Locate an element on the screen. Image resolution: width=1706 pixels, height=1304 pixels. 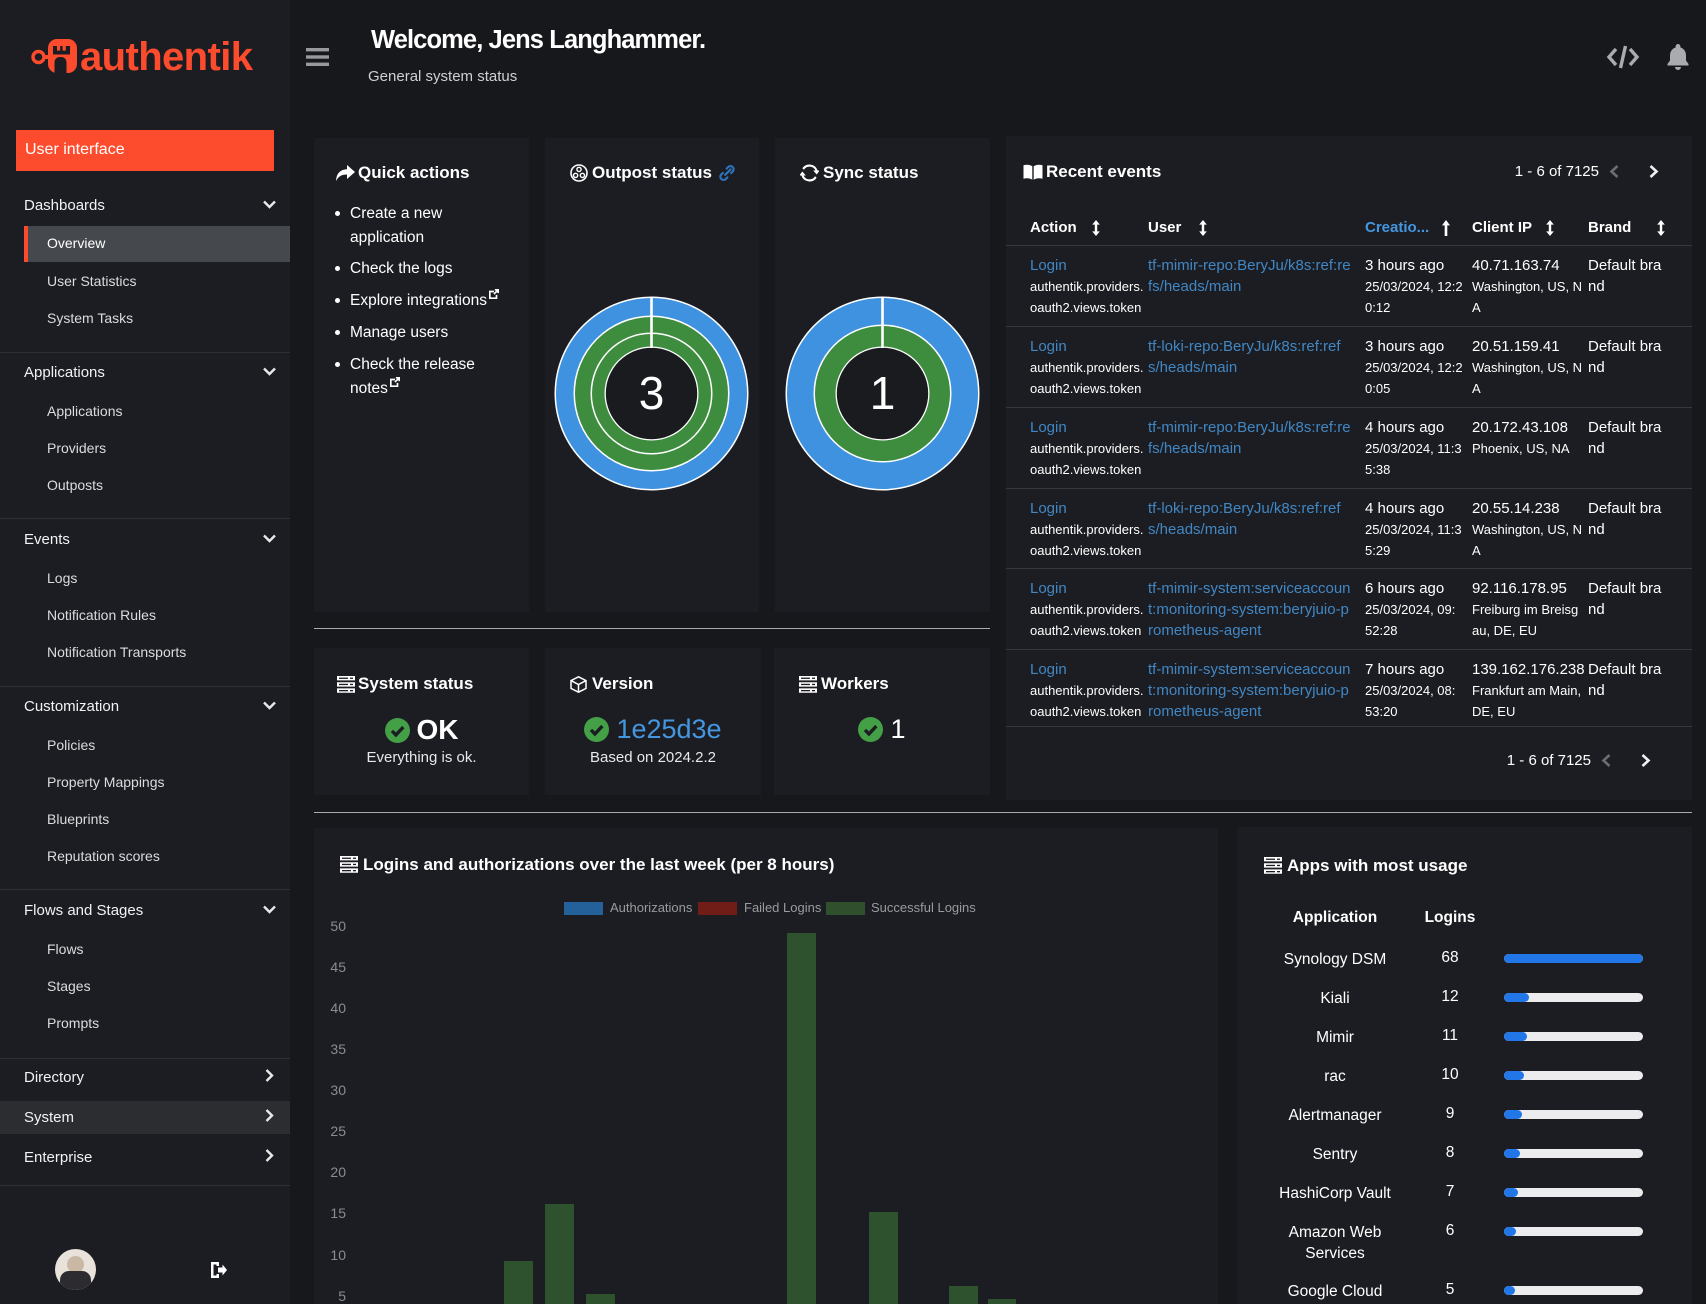
svg-text: 3 is located at coordinates (652, 393).